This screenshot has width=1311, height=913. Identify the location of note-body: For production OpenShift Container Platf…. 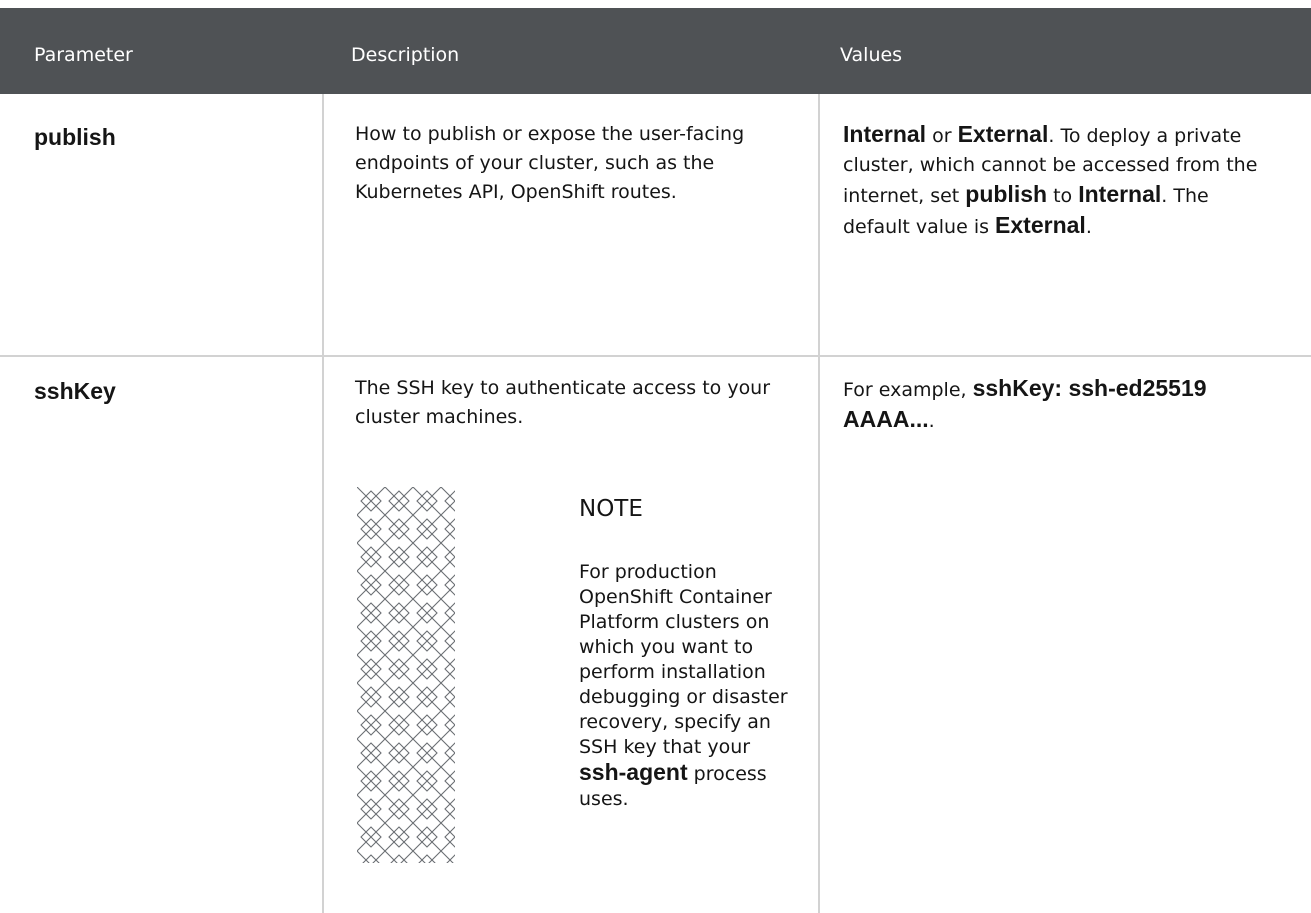
(689, 686).